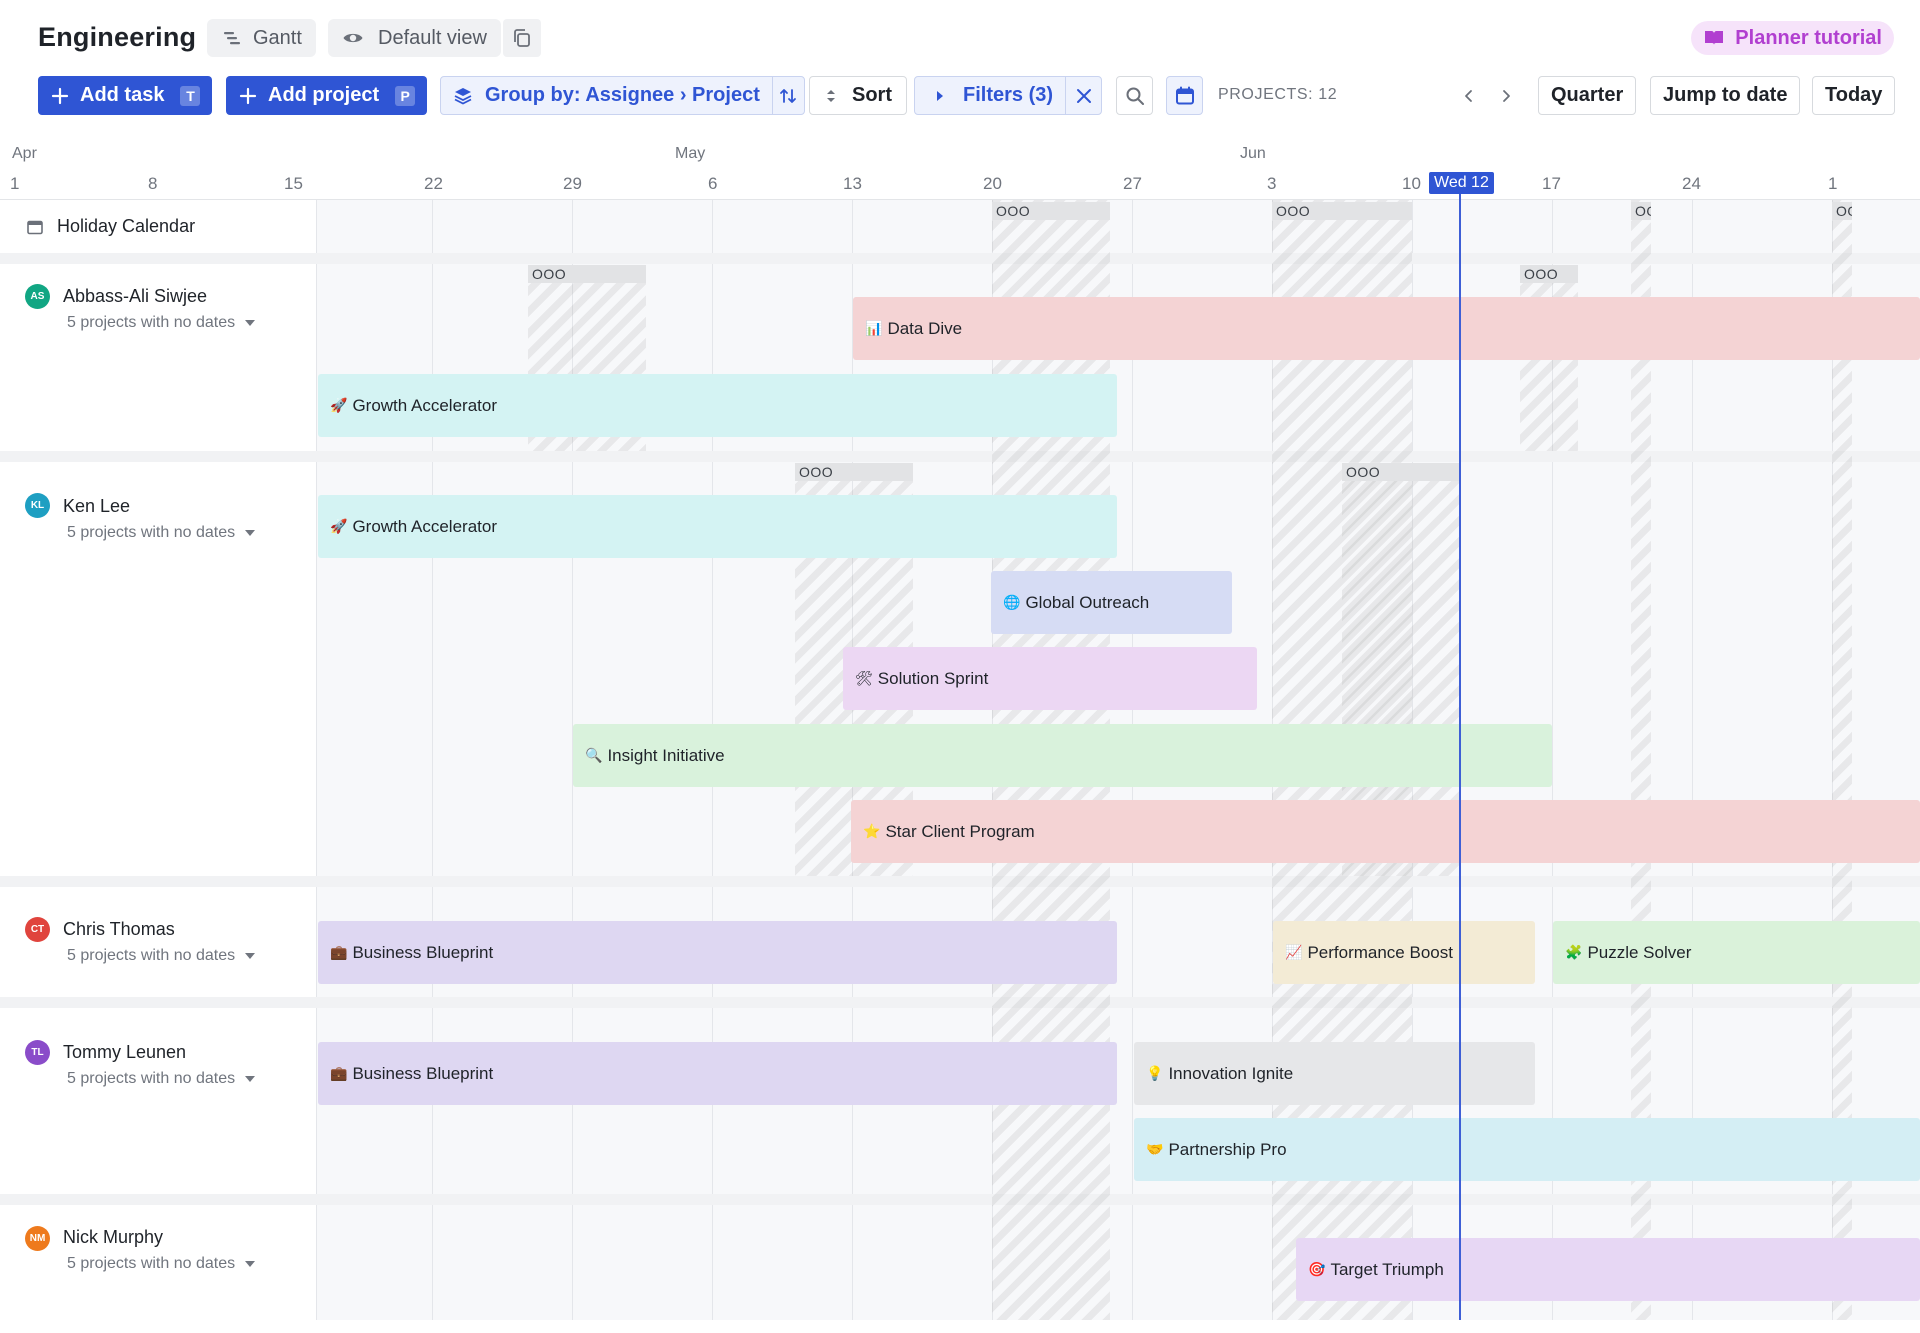 The height and width of the screenshot is (1333, 1920). I want to click on add-project-button: Add project P, so click(327, 95).